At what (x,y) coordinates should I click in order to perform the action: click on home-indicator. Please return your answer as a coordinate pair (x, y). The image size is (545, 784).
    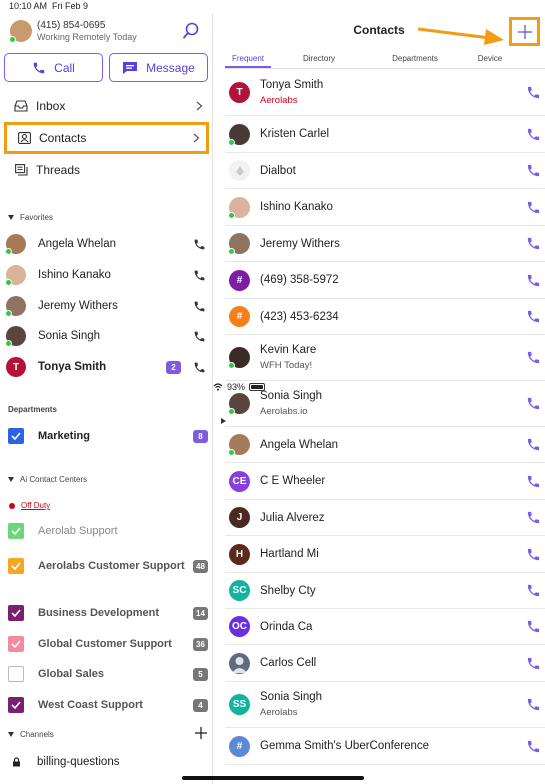
    Looking at the image, I should click on (273, 778).